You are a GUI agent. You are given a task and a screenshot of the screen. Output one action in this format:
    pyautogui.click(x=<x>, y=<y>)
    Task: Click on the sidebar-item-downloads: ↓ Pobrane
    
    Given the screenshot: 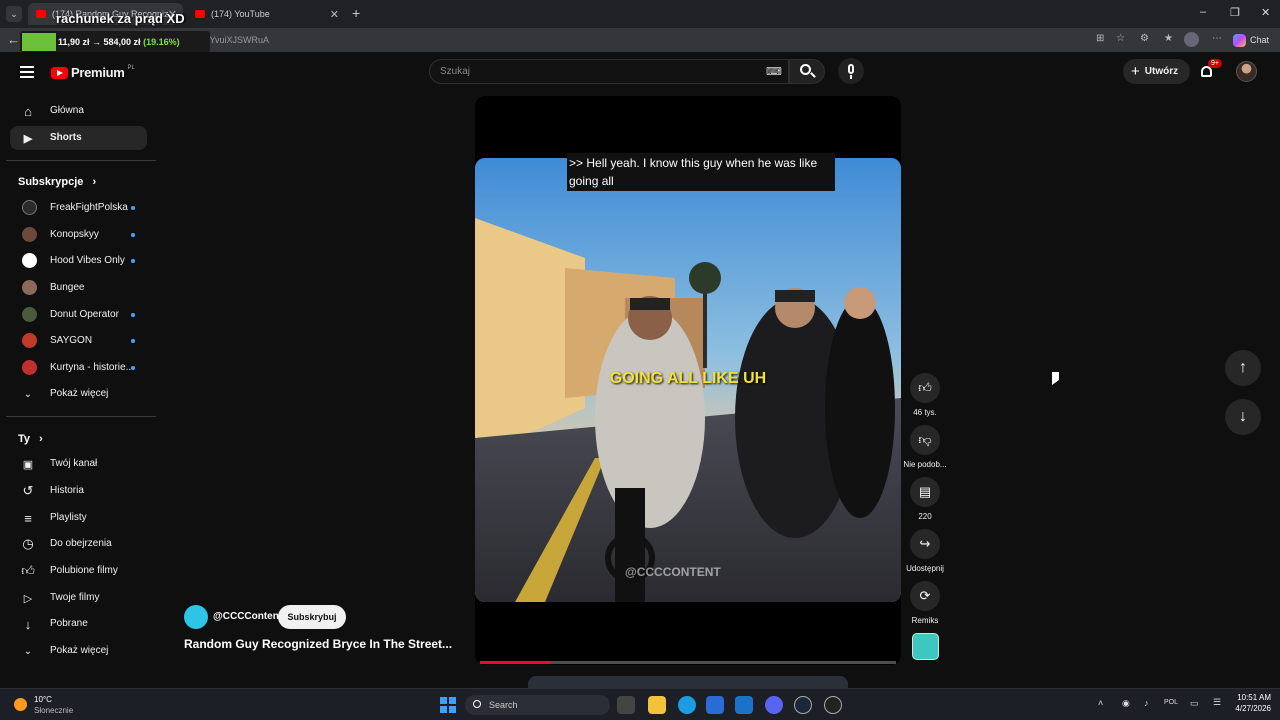 What is the action you would take?
    pyautogui.click(x=78, y=624)
    